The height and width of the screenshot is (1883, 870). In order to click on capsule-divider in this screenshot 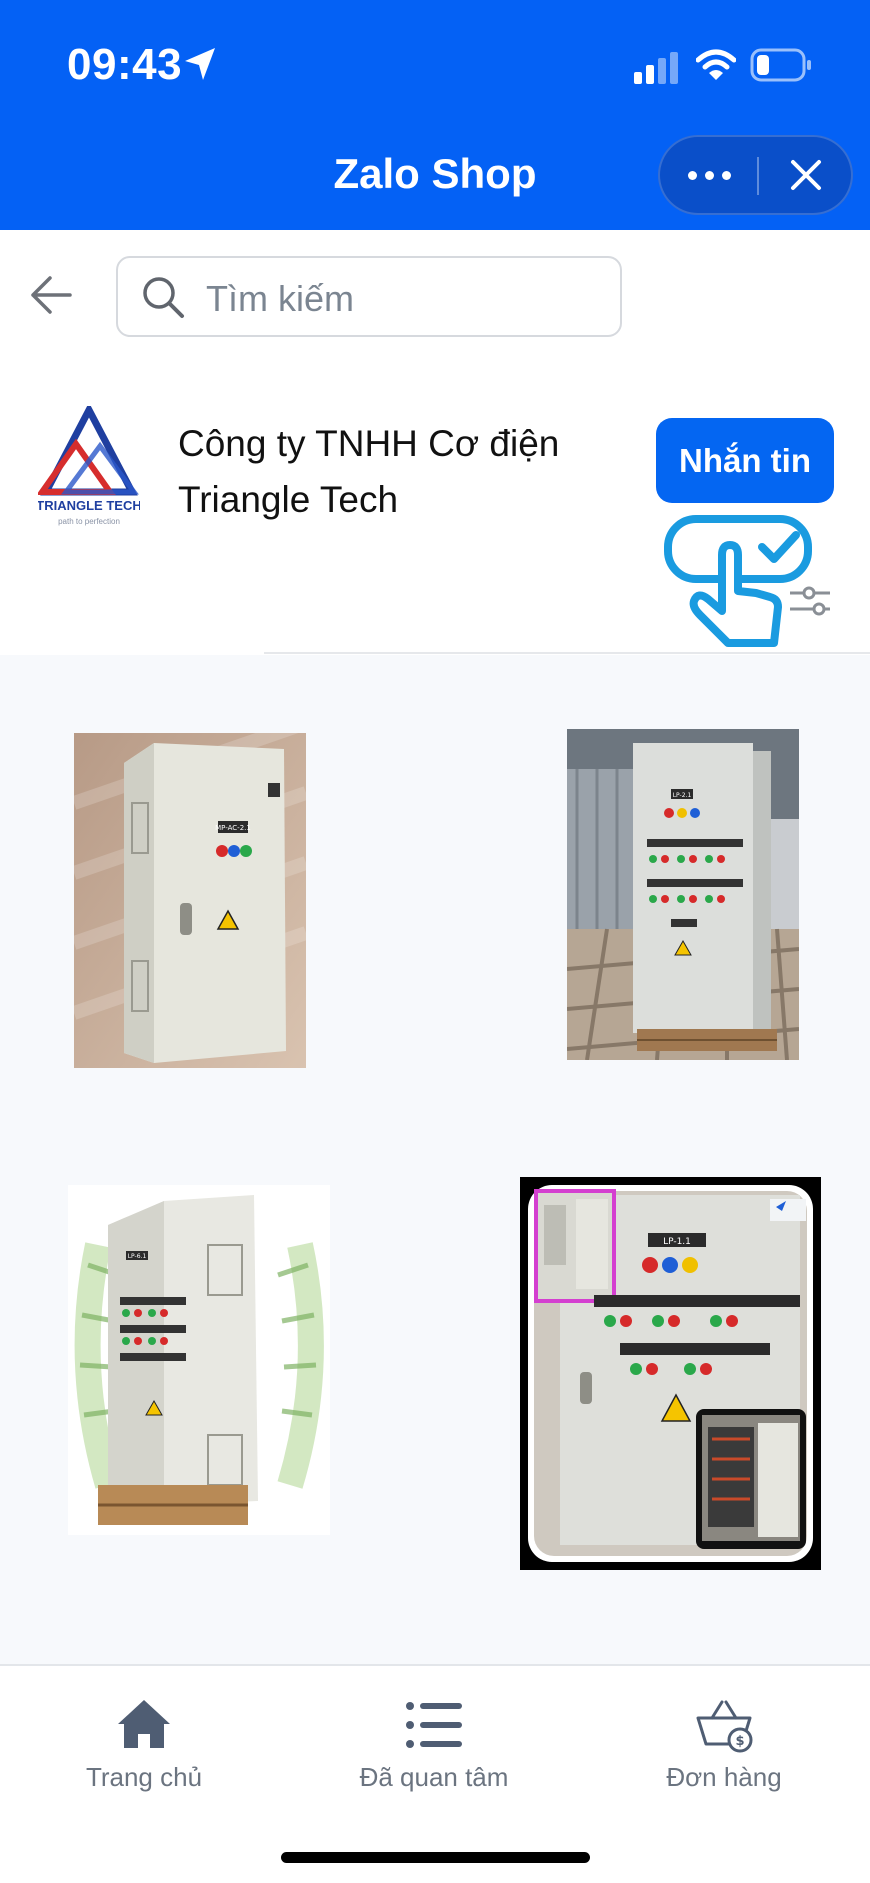, I will do `click(758, 176)`.